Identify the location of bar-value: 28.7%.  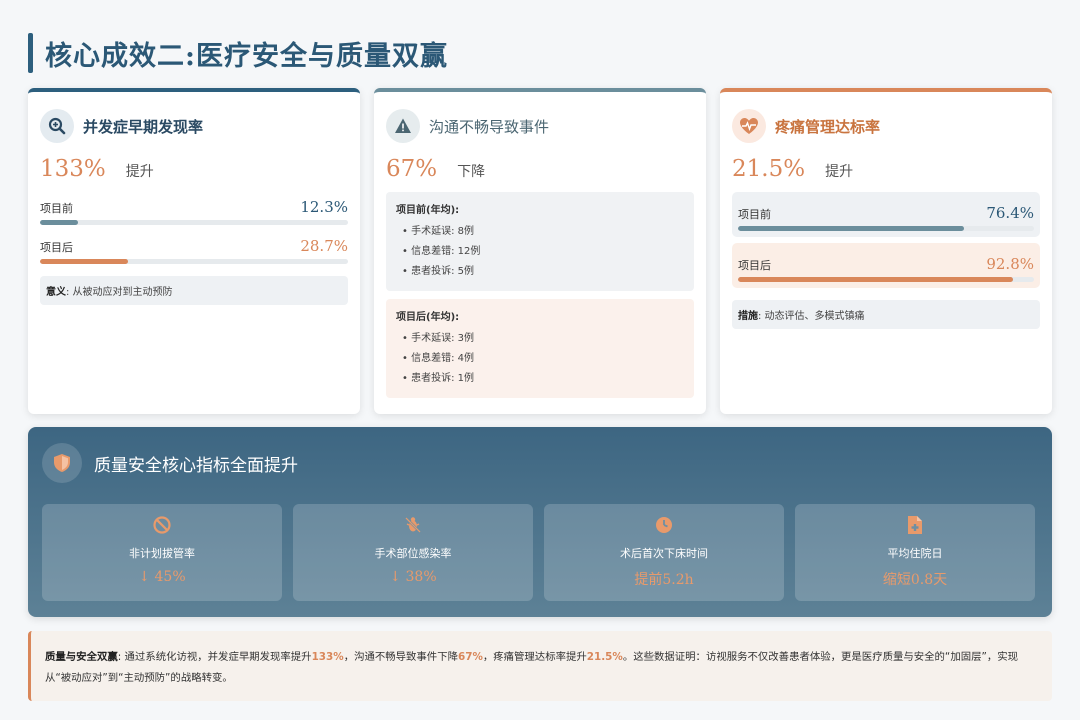
(324, 246).